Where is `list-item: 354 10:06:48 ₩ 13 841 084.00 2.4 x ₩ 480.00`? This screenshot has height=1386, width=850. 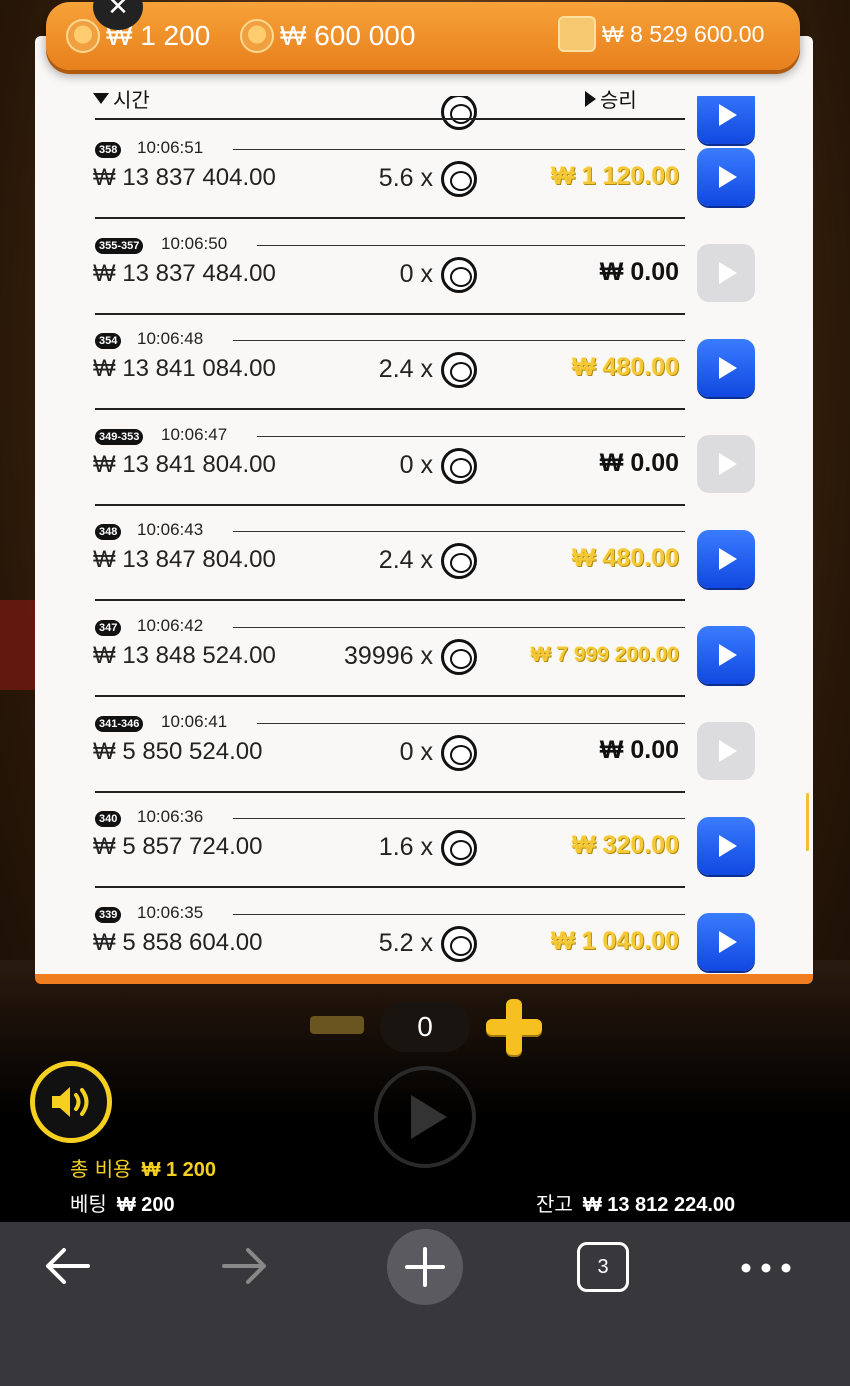 list-item: 354 10:06:48 ₩ 13 841 084.00 2.4 x ₩ 480.00 is located at coordinates (424, 373).